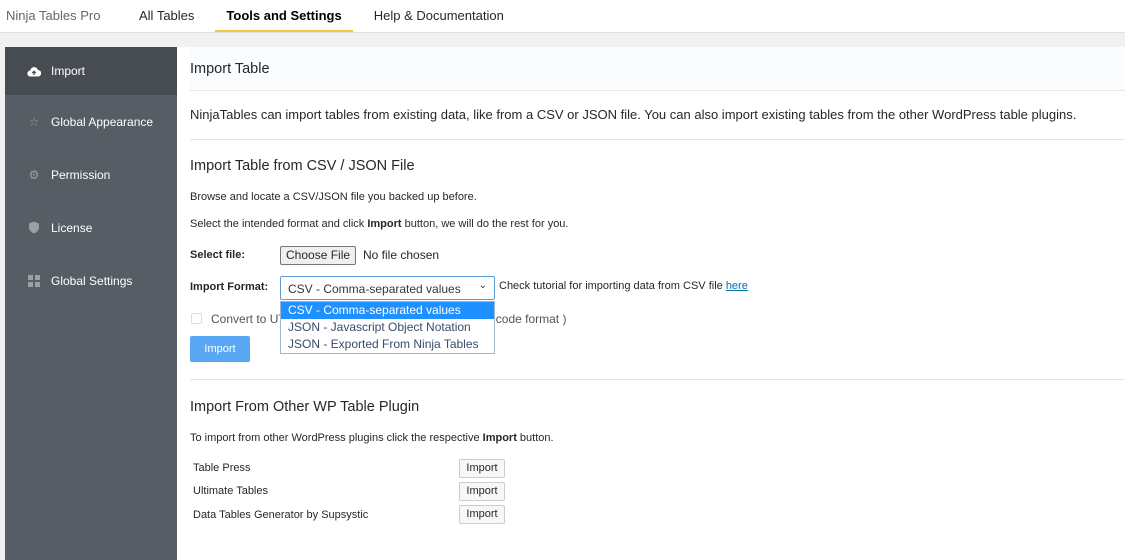 This screenshot has width=1125, height=560. Describe the element at coordinates (34, 71) in the screenshot. I see `cloud-upload-icon` at that location.